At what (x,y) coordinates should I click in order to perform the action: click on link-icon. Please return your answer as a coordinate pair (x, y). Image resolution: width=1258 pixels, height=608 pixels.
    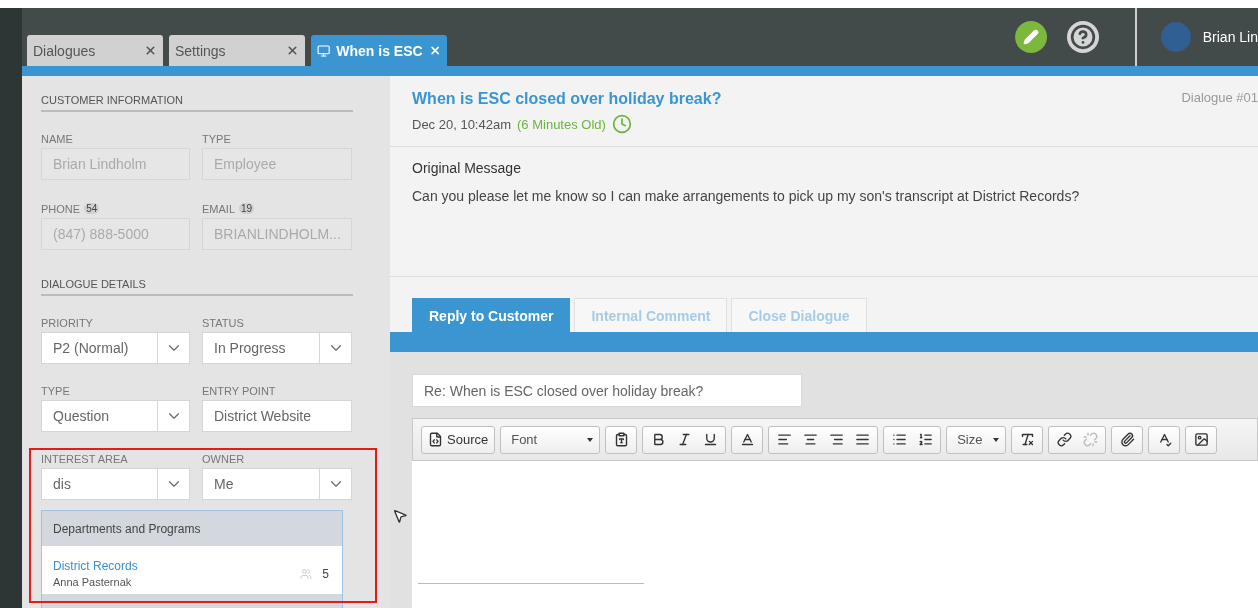
    Looking at the image, I should click on (1064, 439).